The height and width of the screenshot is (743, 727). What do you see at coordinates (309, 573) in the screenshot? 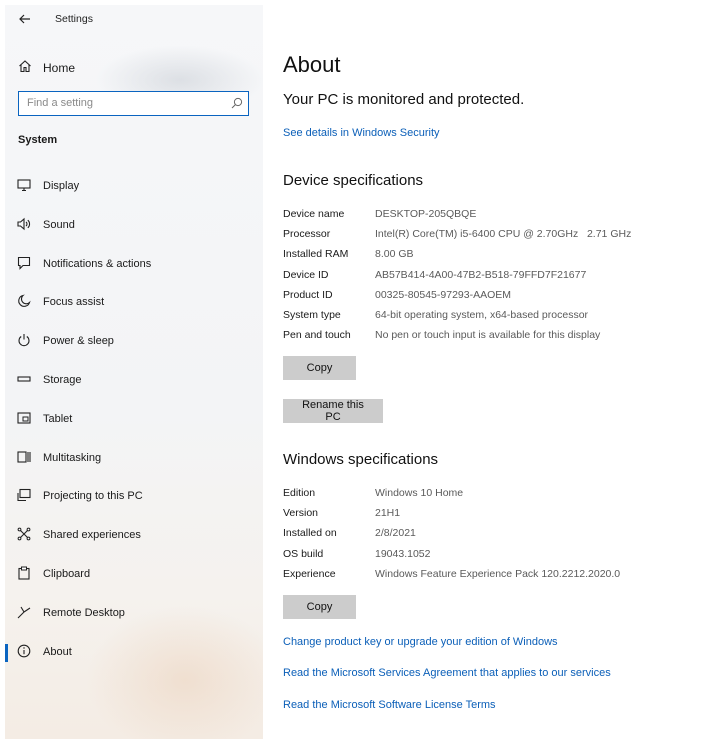
I see `spec-key: Experience` at bounding box center [309, 573].